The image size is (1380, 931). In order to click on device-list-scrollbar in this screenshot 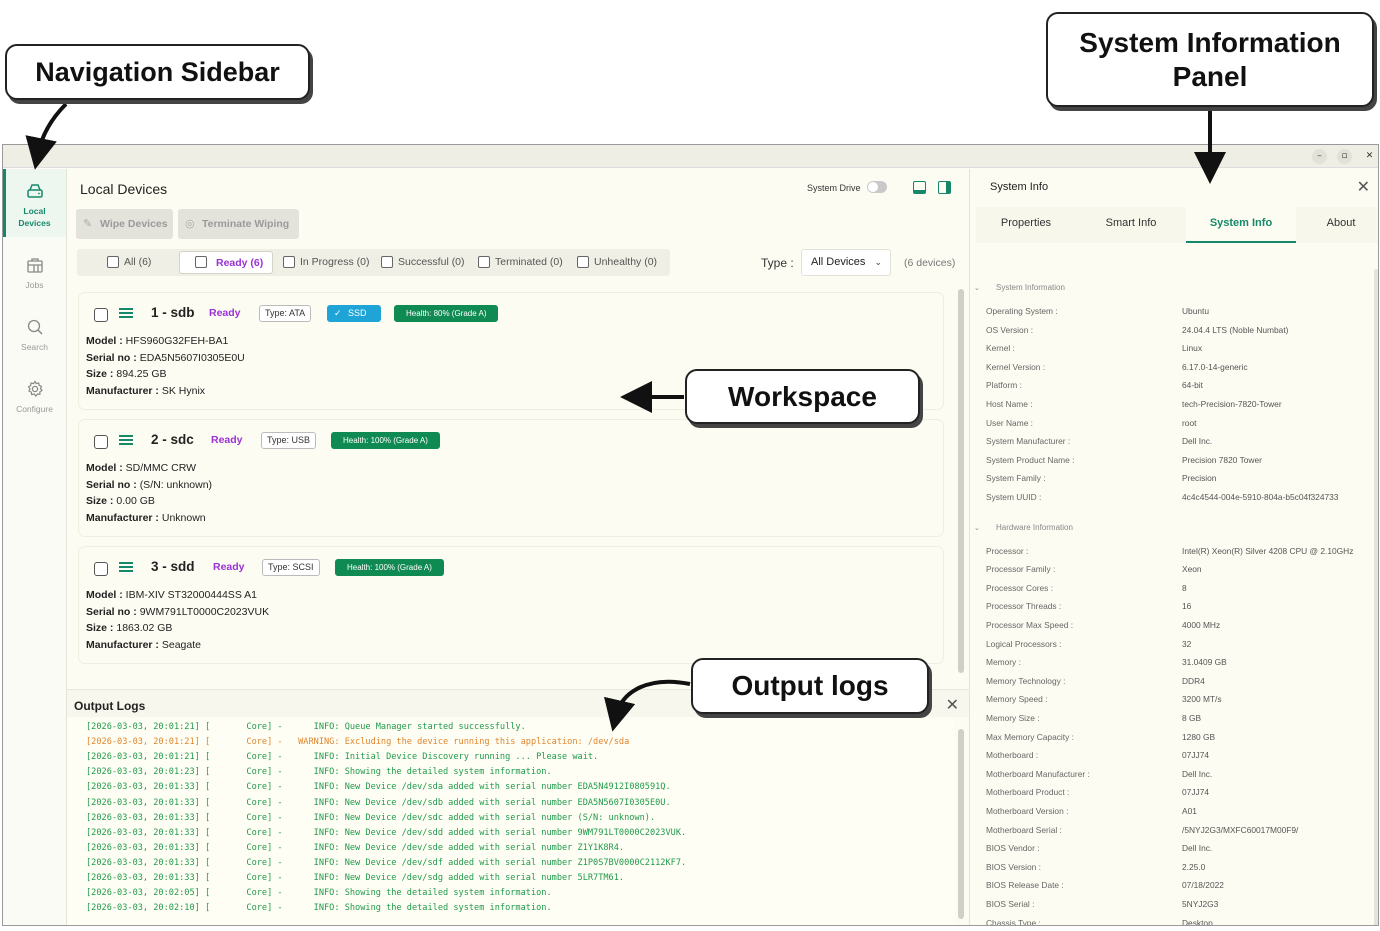, I will do `click(961, 481)`.